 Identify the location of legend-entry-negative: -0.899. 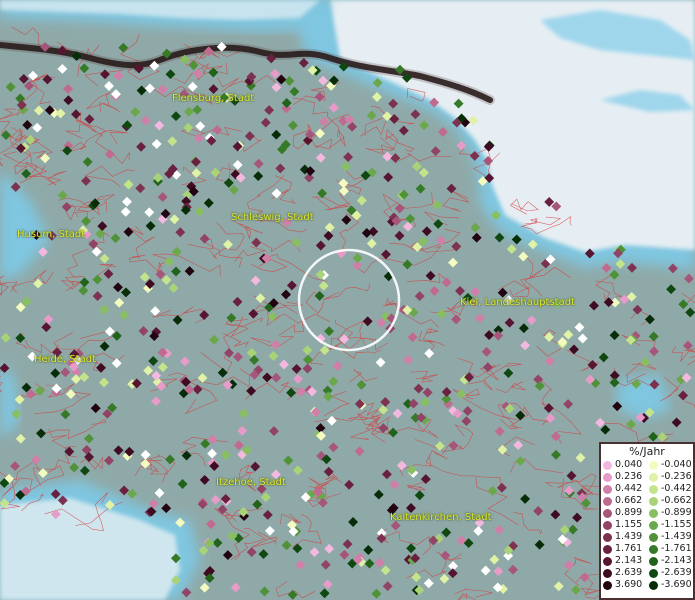
(670, 513).